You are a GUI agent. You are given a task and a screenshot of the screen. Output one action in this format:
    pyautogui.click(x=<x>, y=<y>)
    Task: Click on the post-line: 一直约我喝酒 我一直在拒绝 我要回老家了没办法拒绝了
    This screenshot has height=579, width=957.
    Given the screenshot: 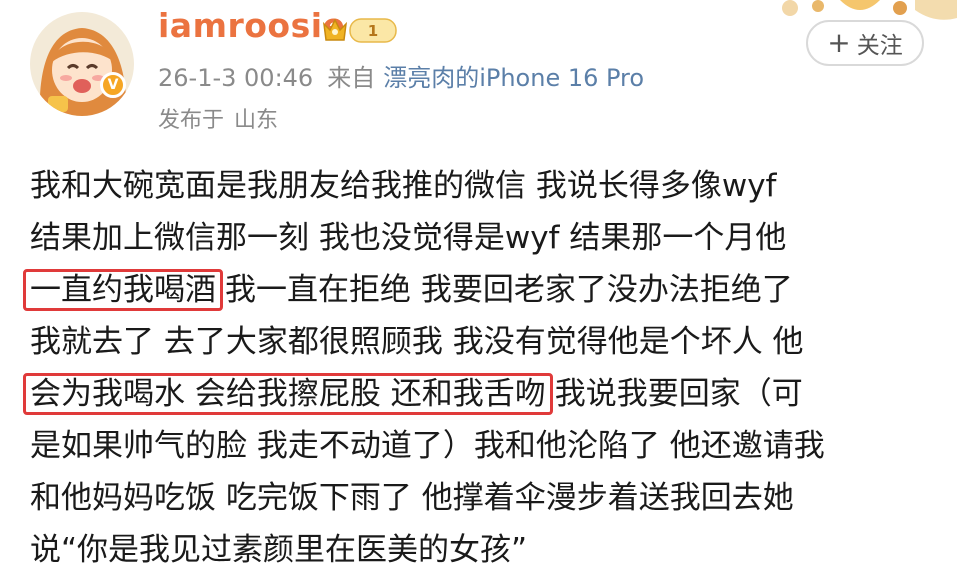 What is the action you would take?
    pyautogui.click(x=476, y=290)
    